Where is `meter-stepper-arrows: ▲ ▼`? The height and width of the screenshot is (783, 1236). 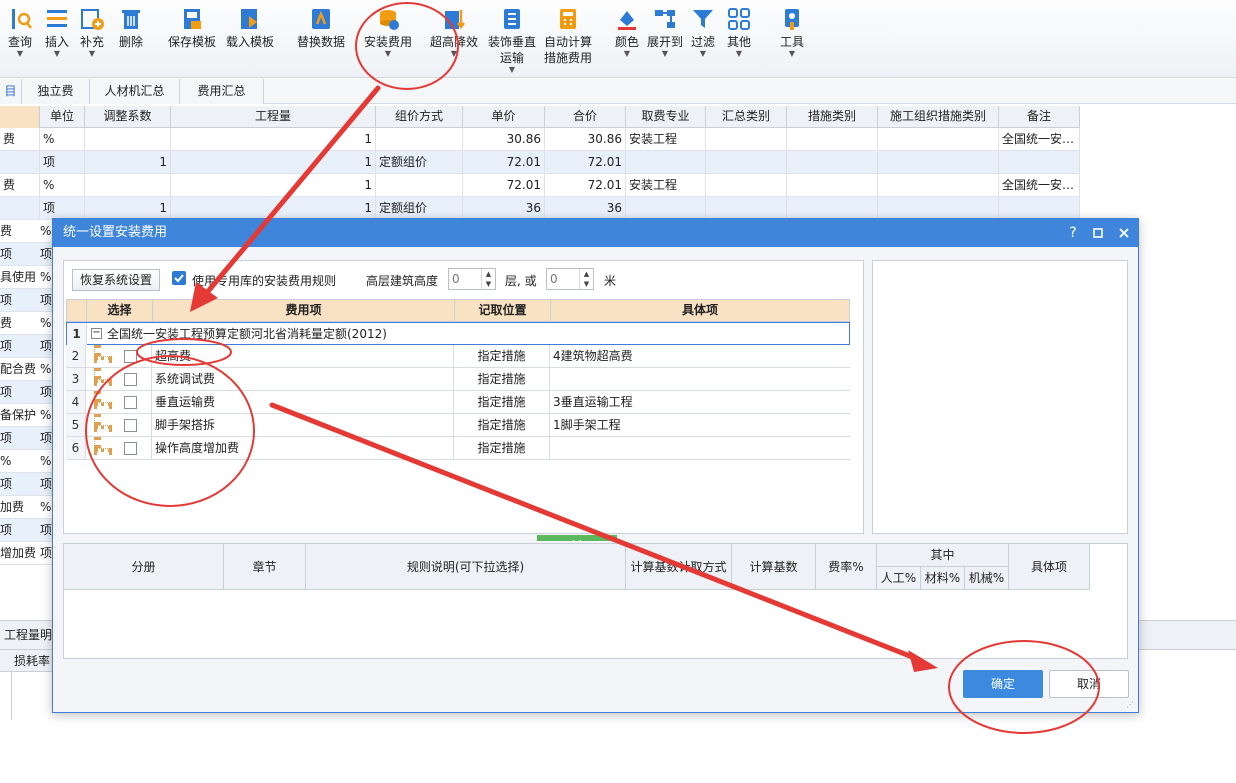
meter-stepper-arrows: ▲ ▼ is located at coordinates (586, 279).